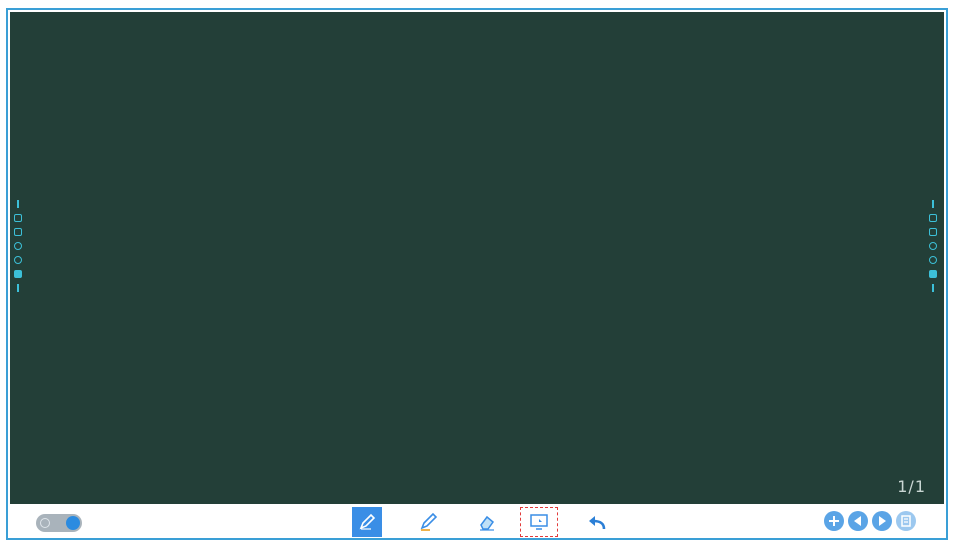  I want to click on highlighter-icon, so click(429, 521).